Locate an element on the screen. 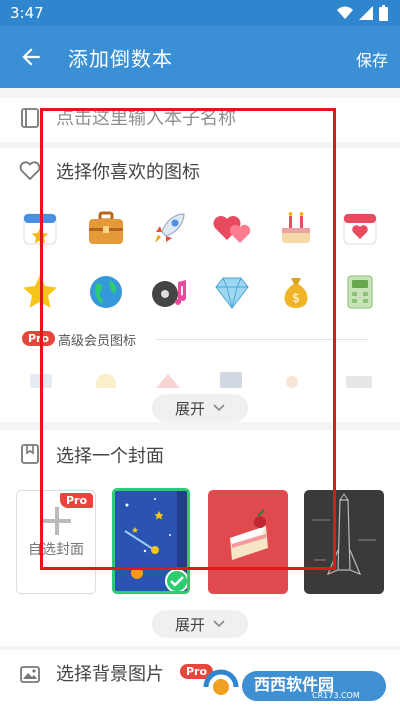 This screenshot has width=400, height=711. icon-section-title: 选择你喜欢的图标 is located at coordinates (128, 172).